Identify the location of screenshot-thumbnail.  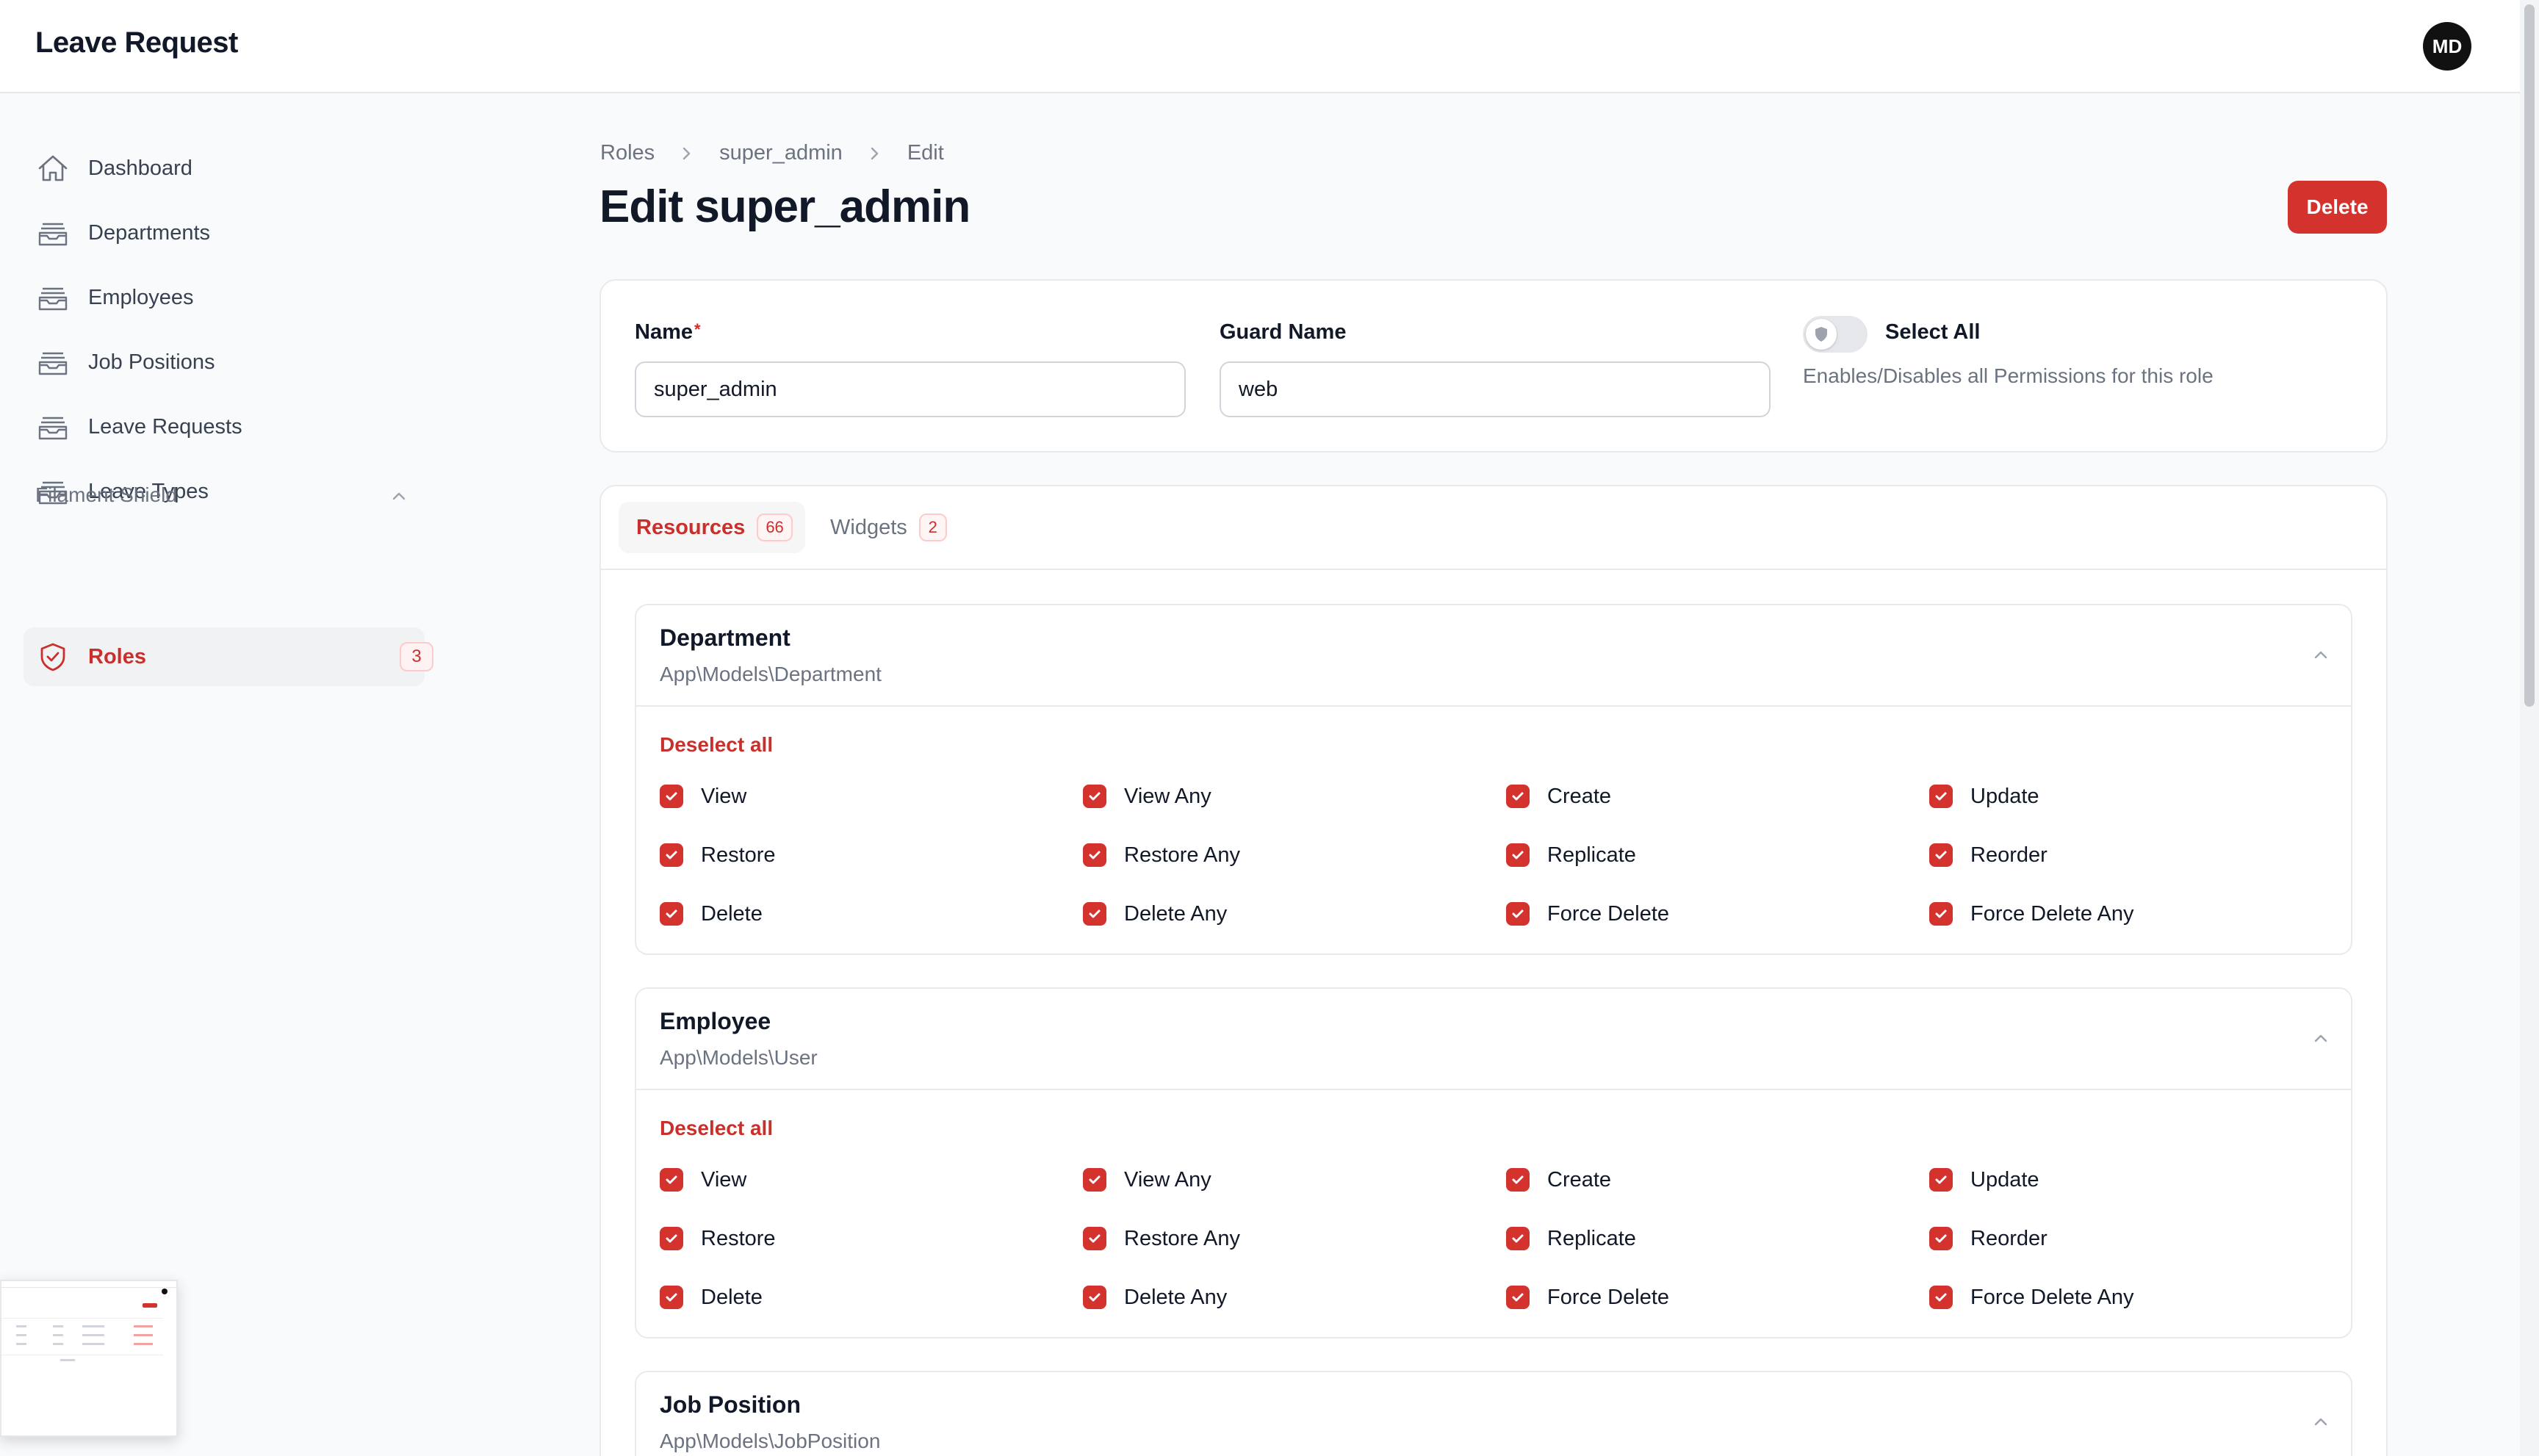
(89, 1358).